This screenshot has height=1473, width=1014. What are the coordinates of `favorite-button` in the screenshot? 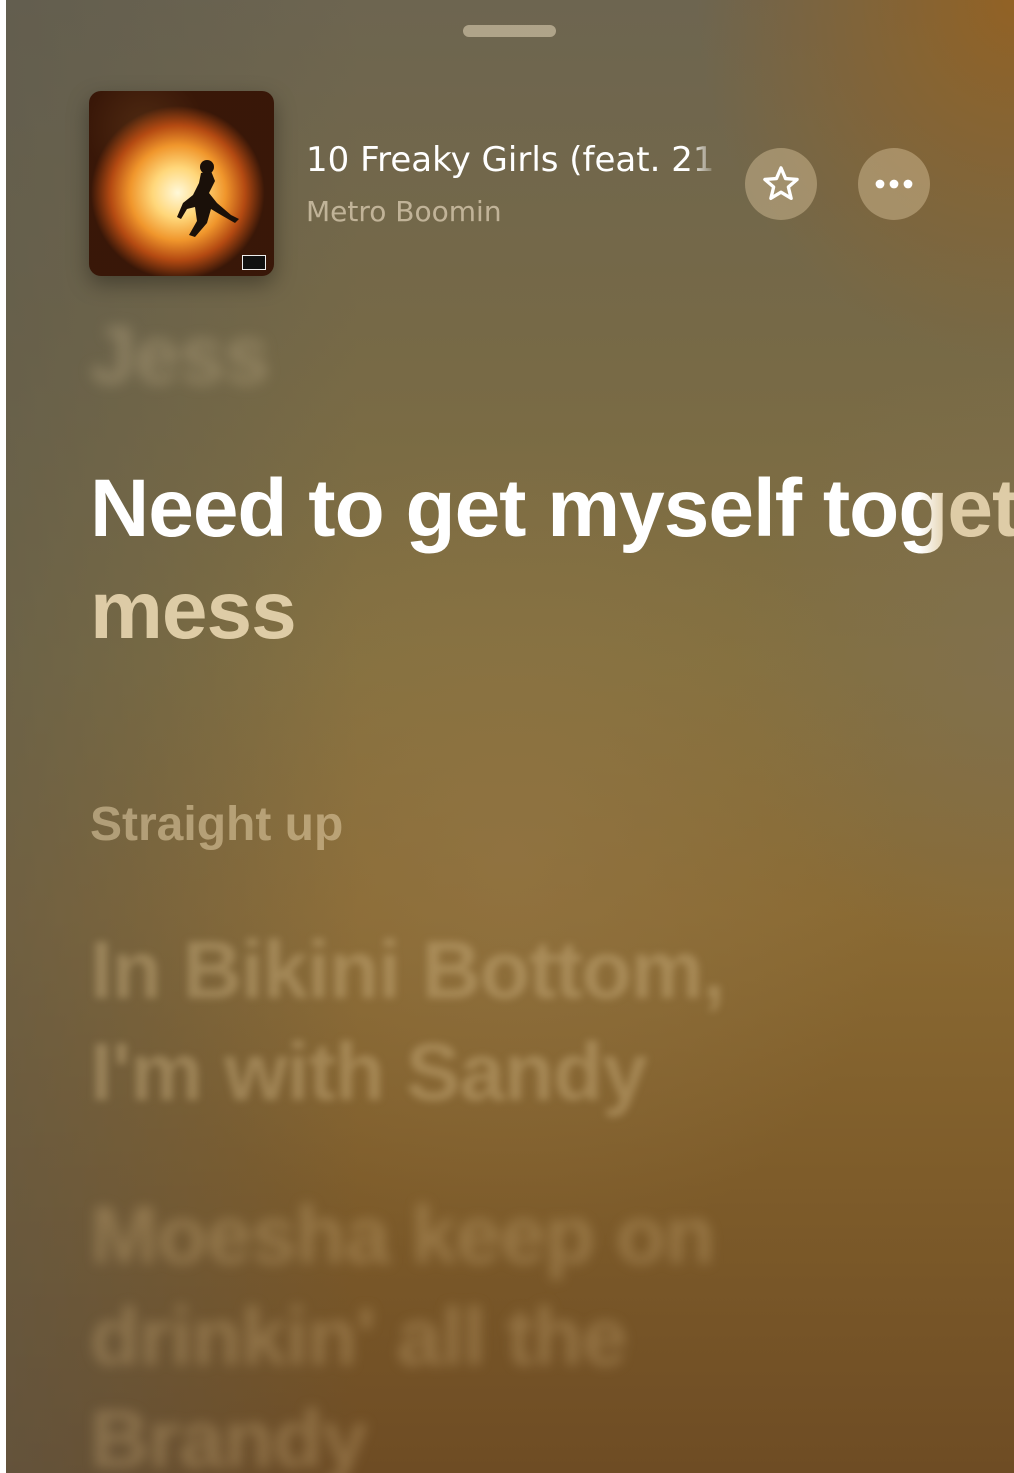 It's located at (781, 184).